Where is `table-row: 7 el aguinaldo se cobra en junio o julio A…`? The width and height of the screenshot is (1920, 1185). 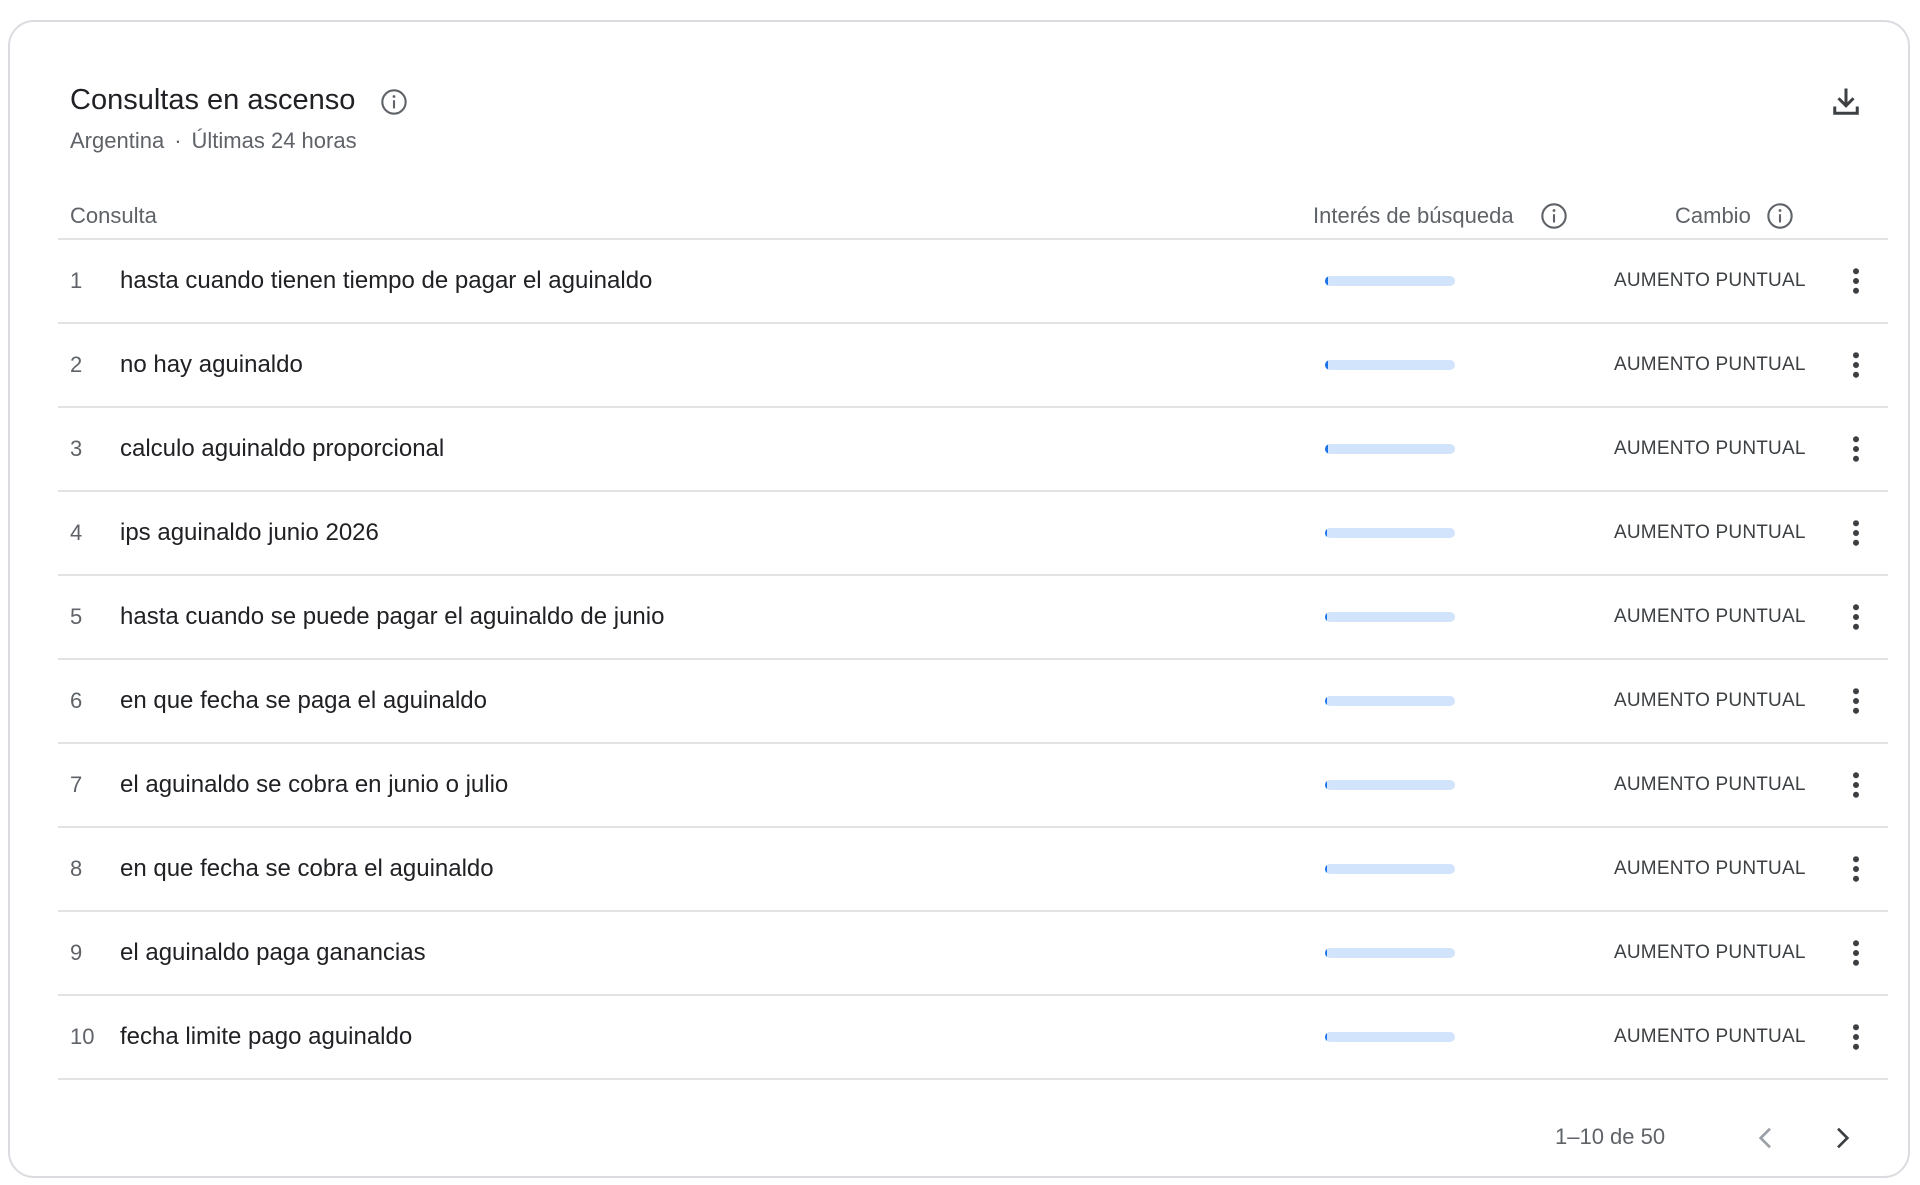 table-row: 7 el aguinaldo se cobra en junio o julio A… is located at coordinates (973, 785).